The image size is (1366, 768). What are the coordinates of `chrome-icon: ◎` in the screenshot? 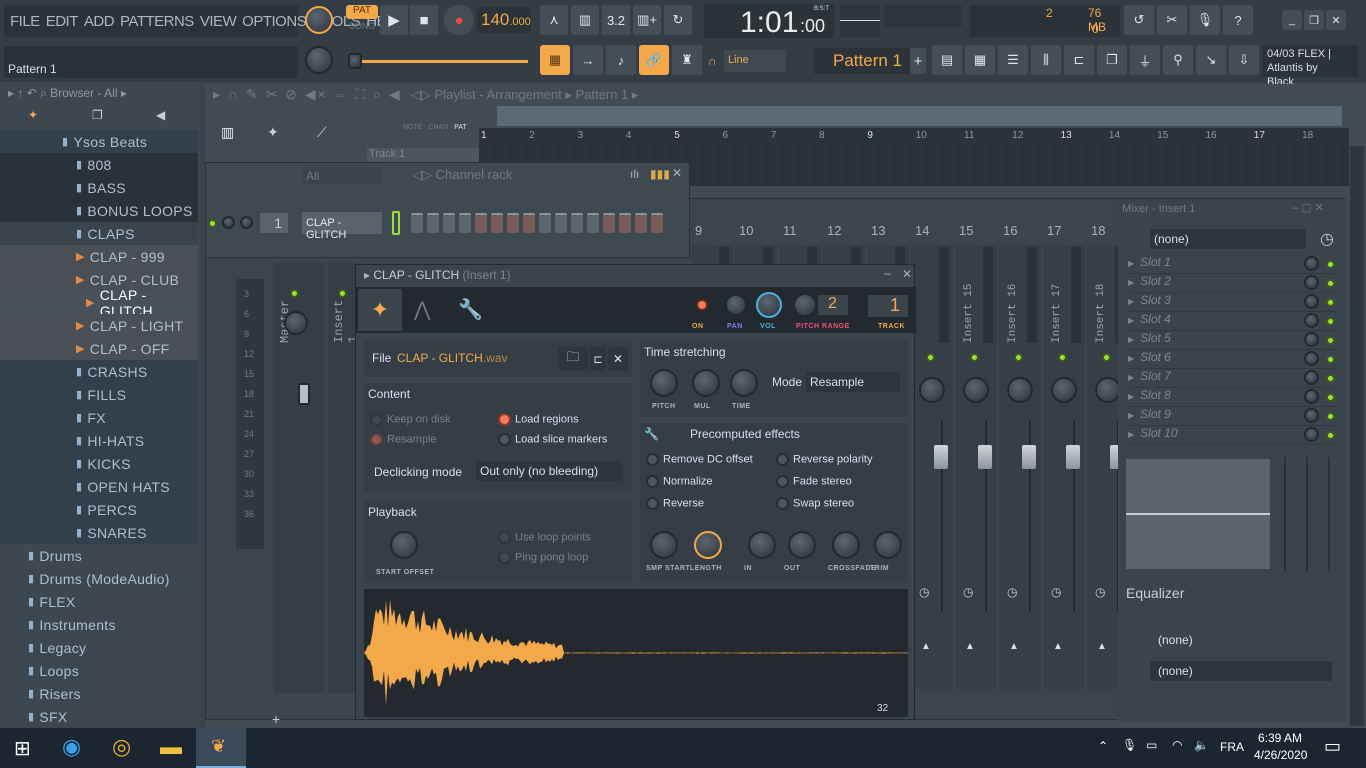 It's located at (121, 747).